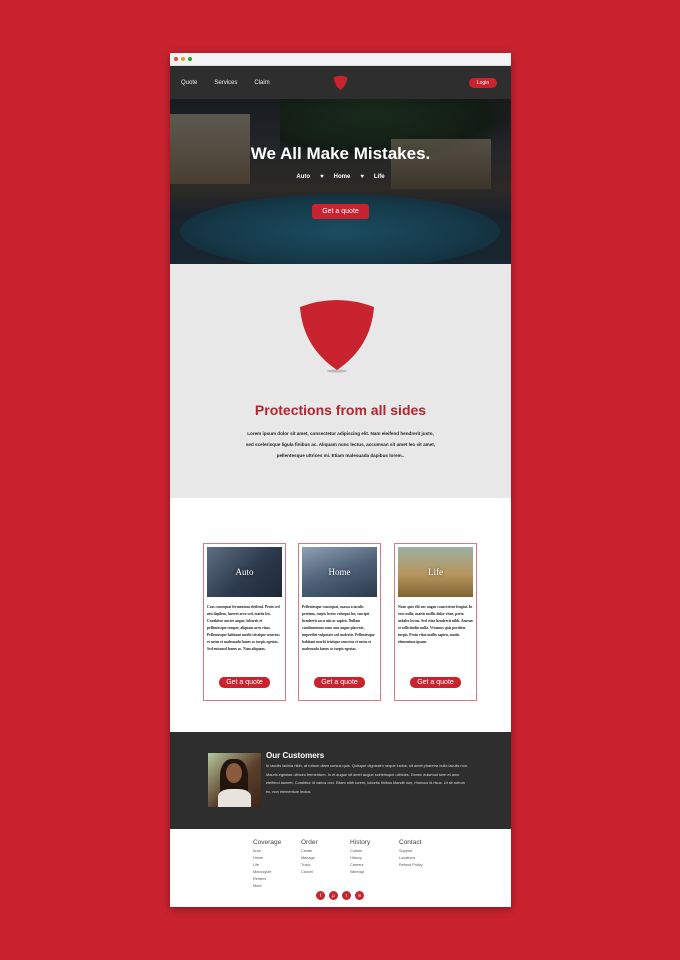  Describe the element at coordinates (189, 83) in the screenshot. I see `nav-link-quote: Quote` at that location.